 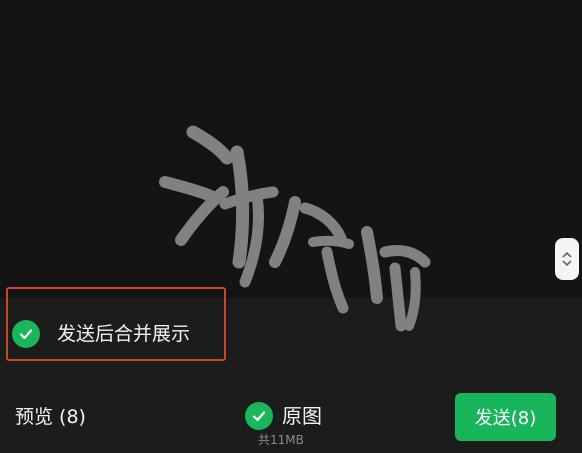 I want to click on scroll-handle, so click(x=567, y=259).